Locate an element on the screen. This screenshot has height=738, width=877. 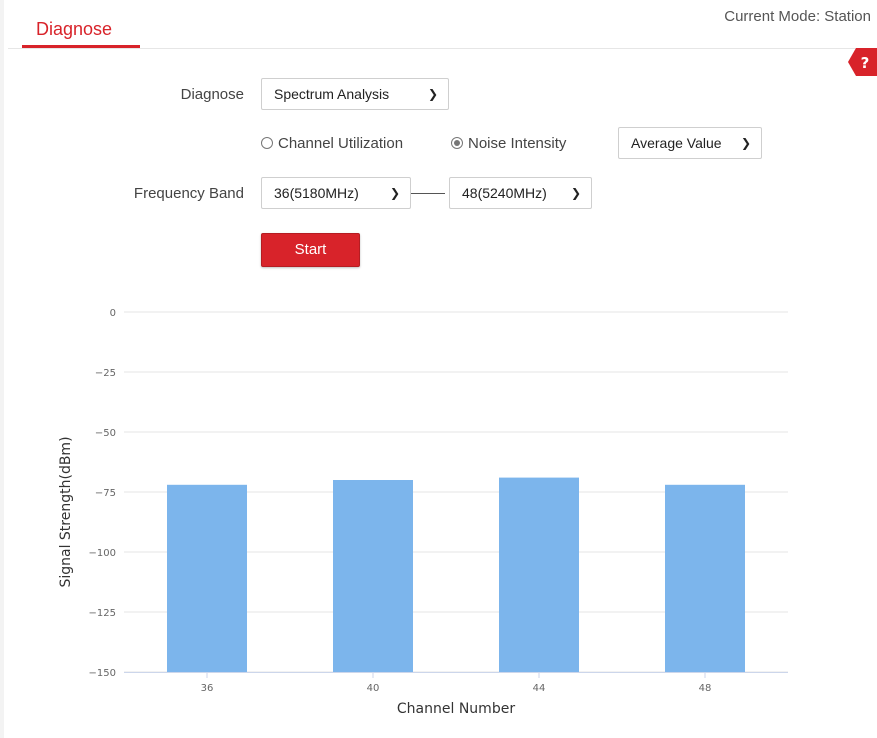
y-tick-label: −150 is located at coordinates (102, 673).